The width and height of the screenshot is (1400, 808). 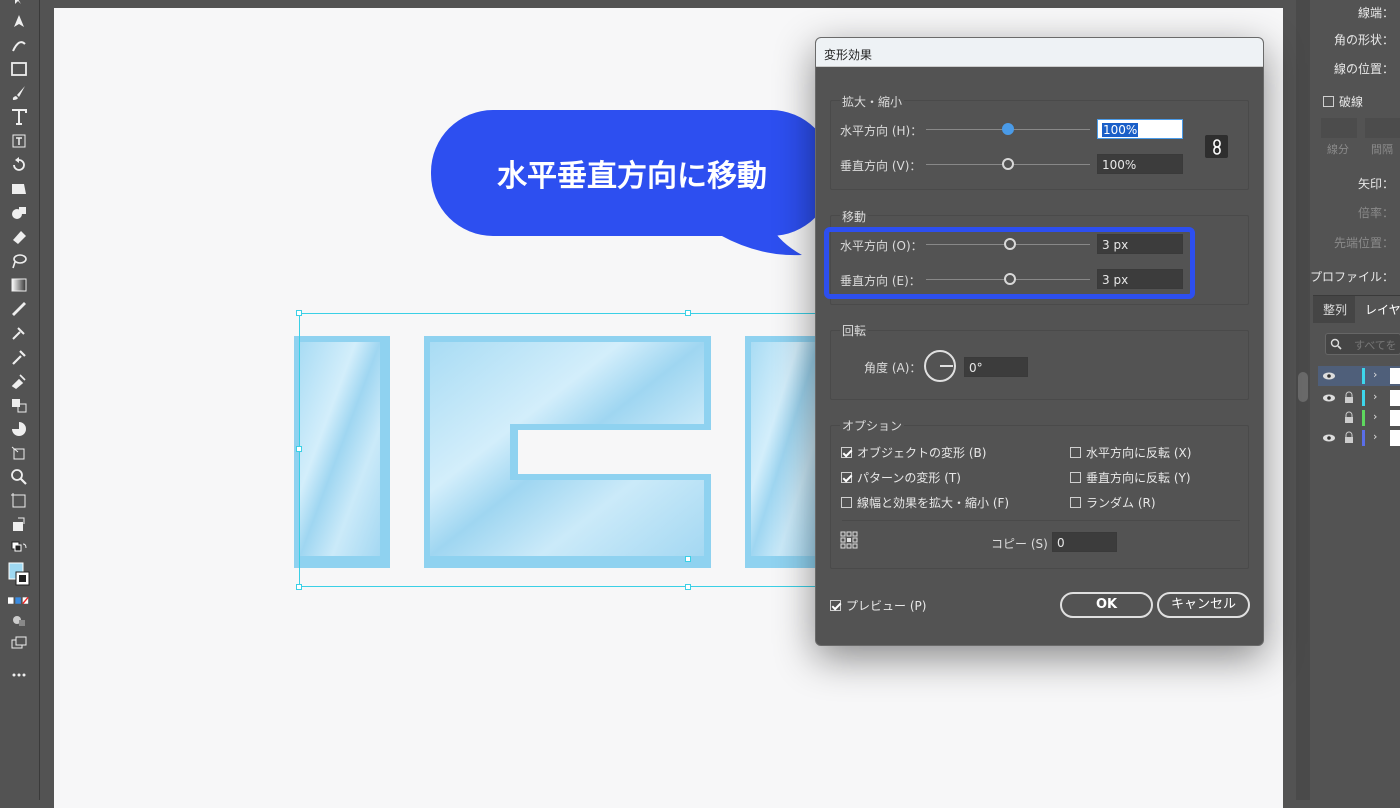 What do you see at coordinates (901, 477) in the screenshot?
I see `transform-patterns-checkbox: パターンの変形 (T)` at bounding box center [901, 477].